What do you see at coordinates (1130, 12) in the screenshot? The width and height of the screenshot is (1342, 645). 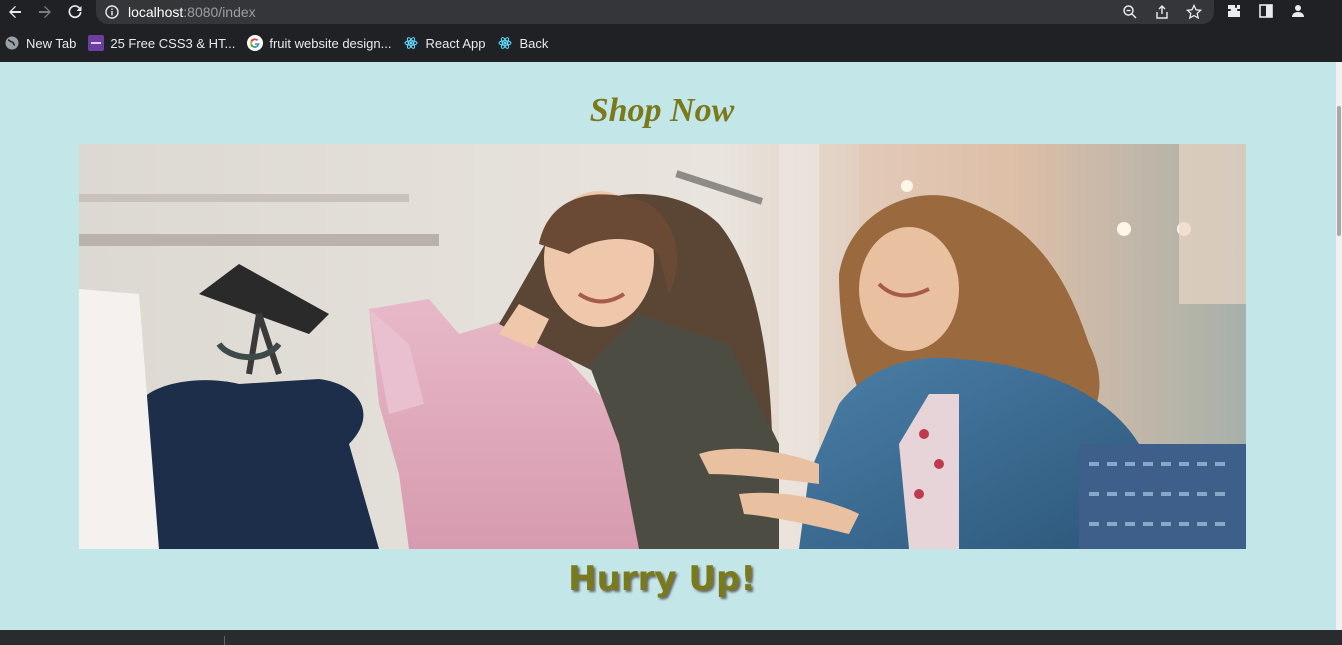 I see `zoom-icon` at bounding box center [1130, 12].